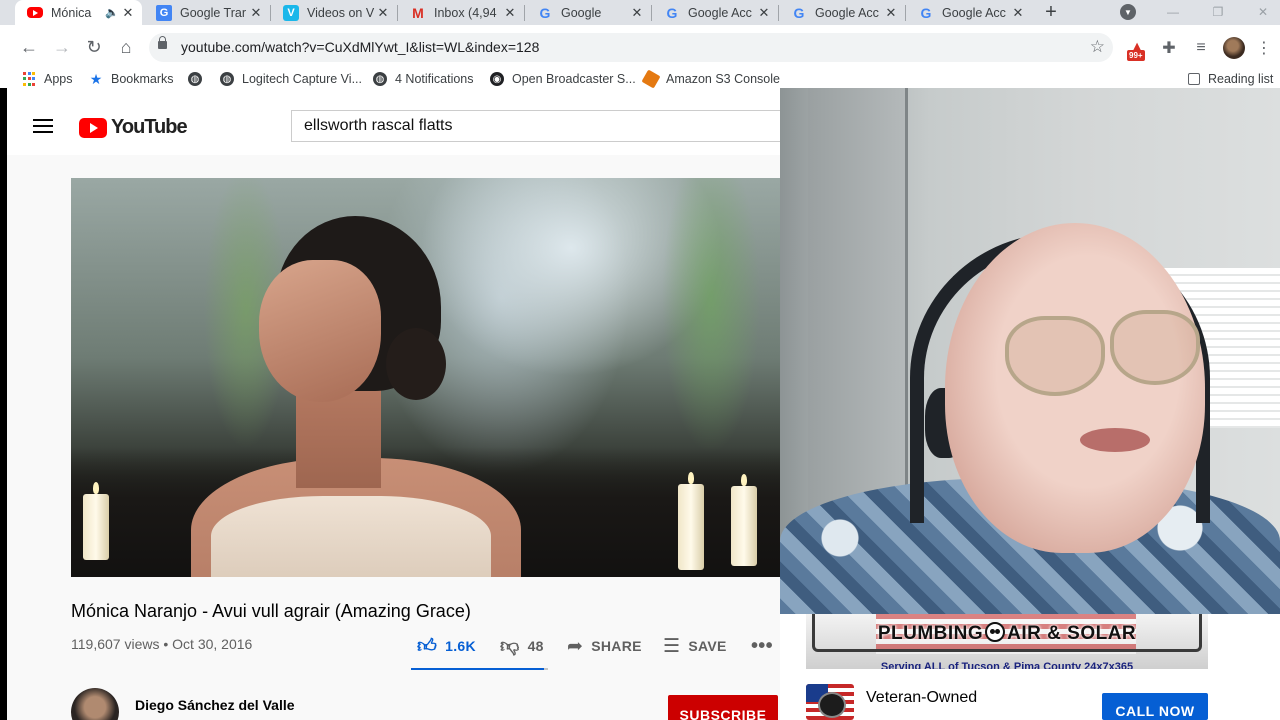 This screenshot has width=1280, height=720. Describe the element at coordinates (581, 12) in the screenshot. I see `tab-title: Google` at that location.